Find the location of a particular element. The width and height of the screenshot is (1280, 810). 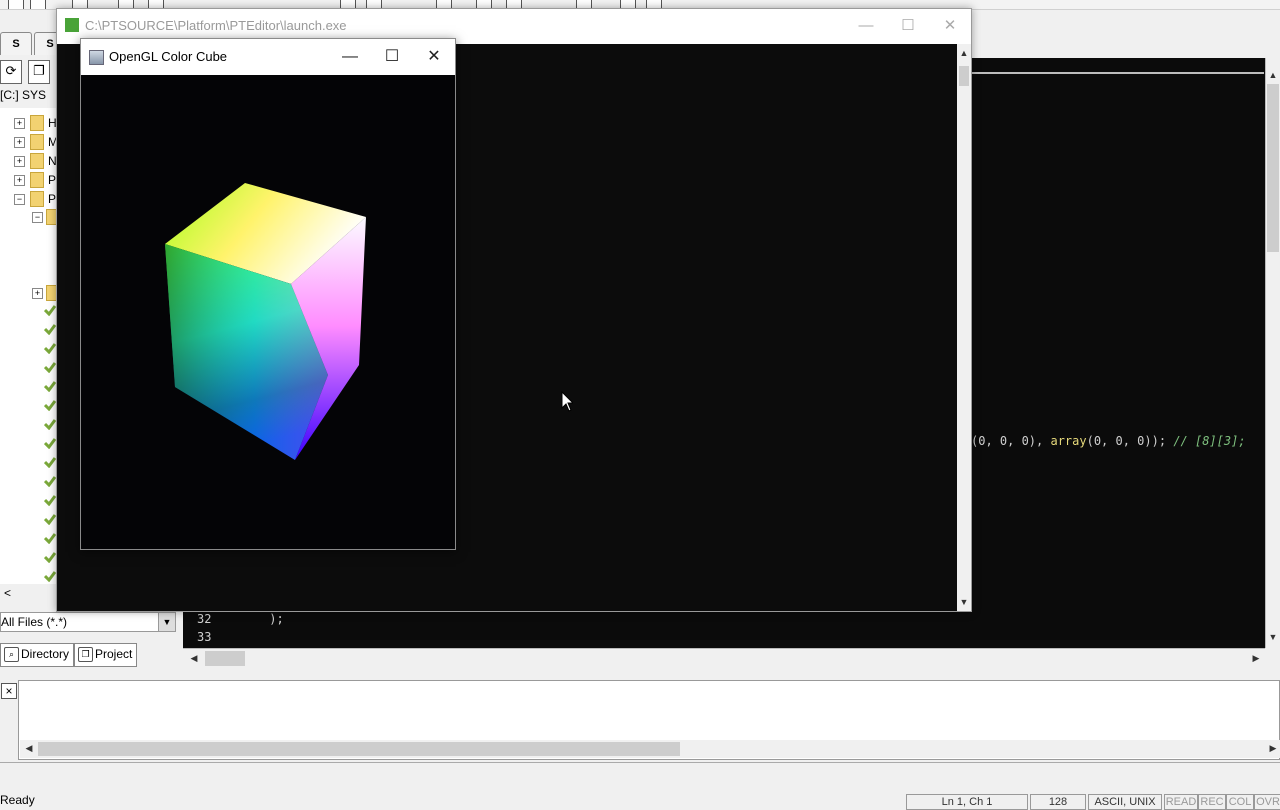

code-text: ); is located at coordinates (247, 619).